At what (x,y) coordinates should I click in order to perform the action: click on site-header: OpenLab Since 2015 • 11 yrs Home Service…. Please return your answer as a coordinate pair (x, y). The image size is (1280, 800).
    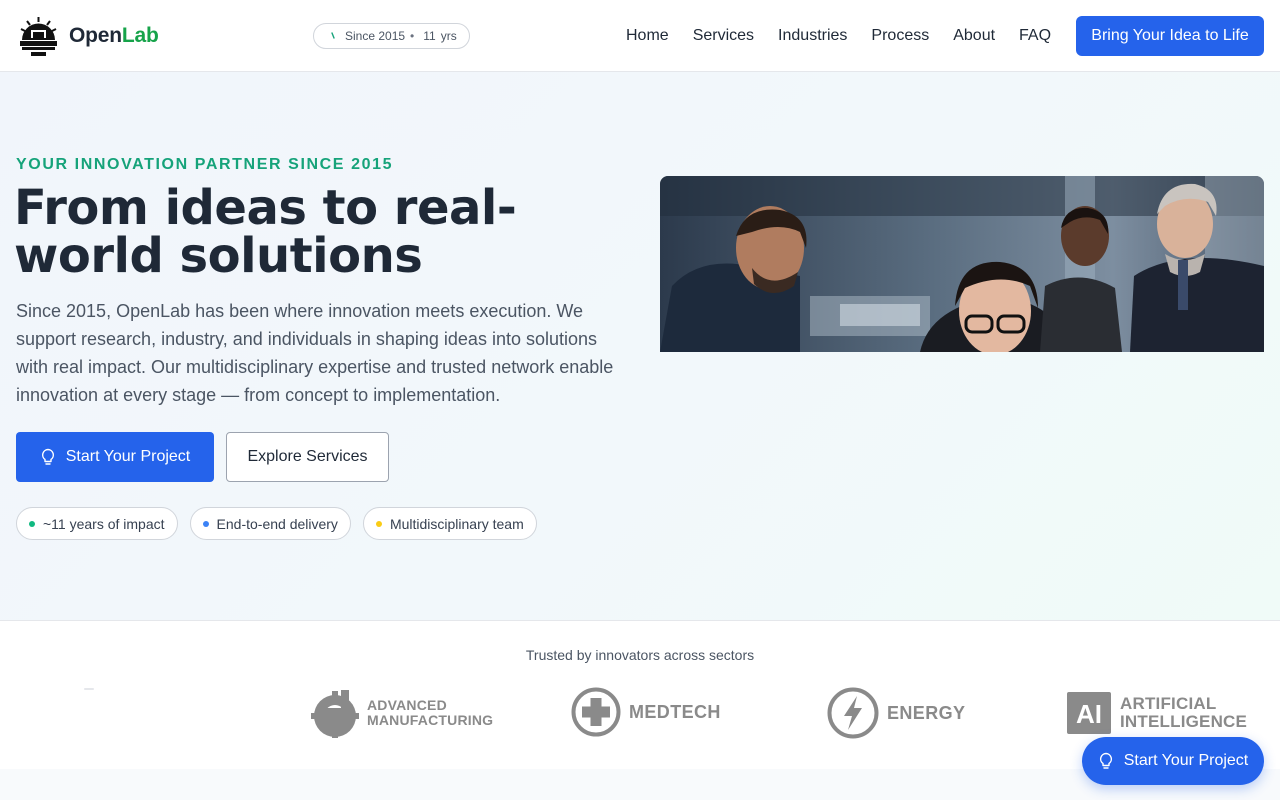
    Looking at the image, I should click on (640, 36).